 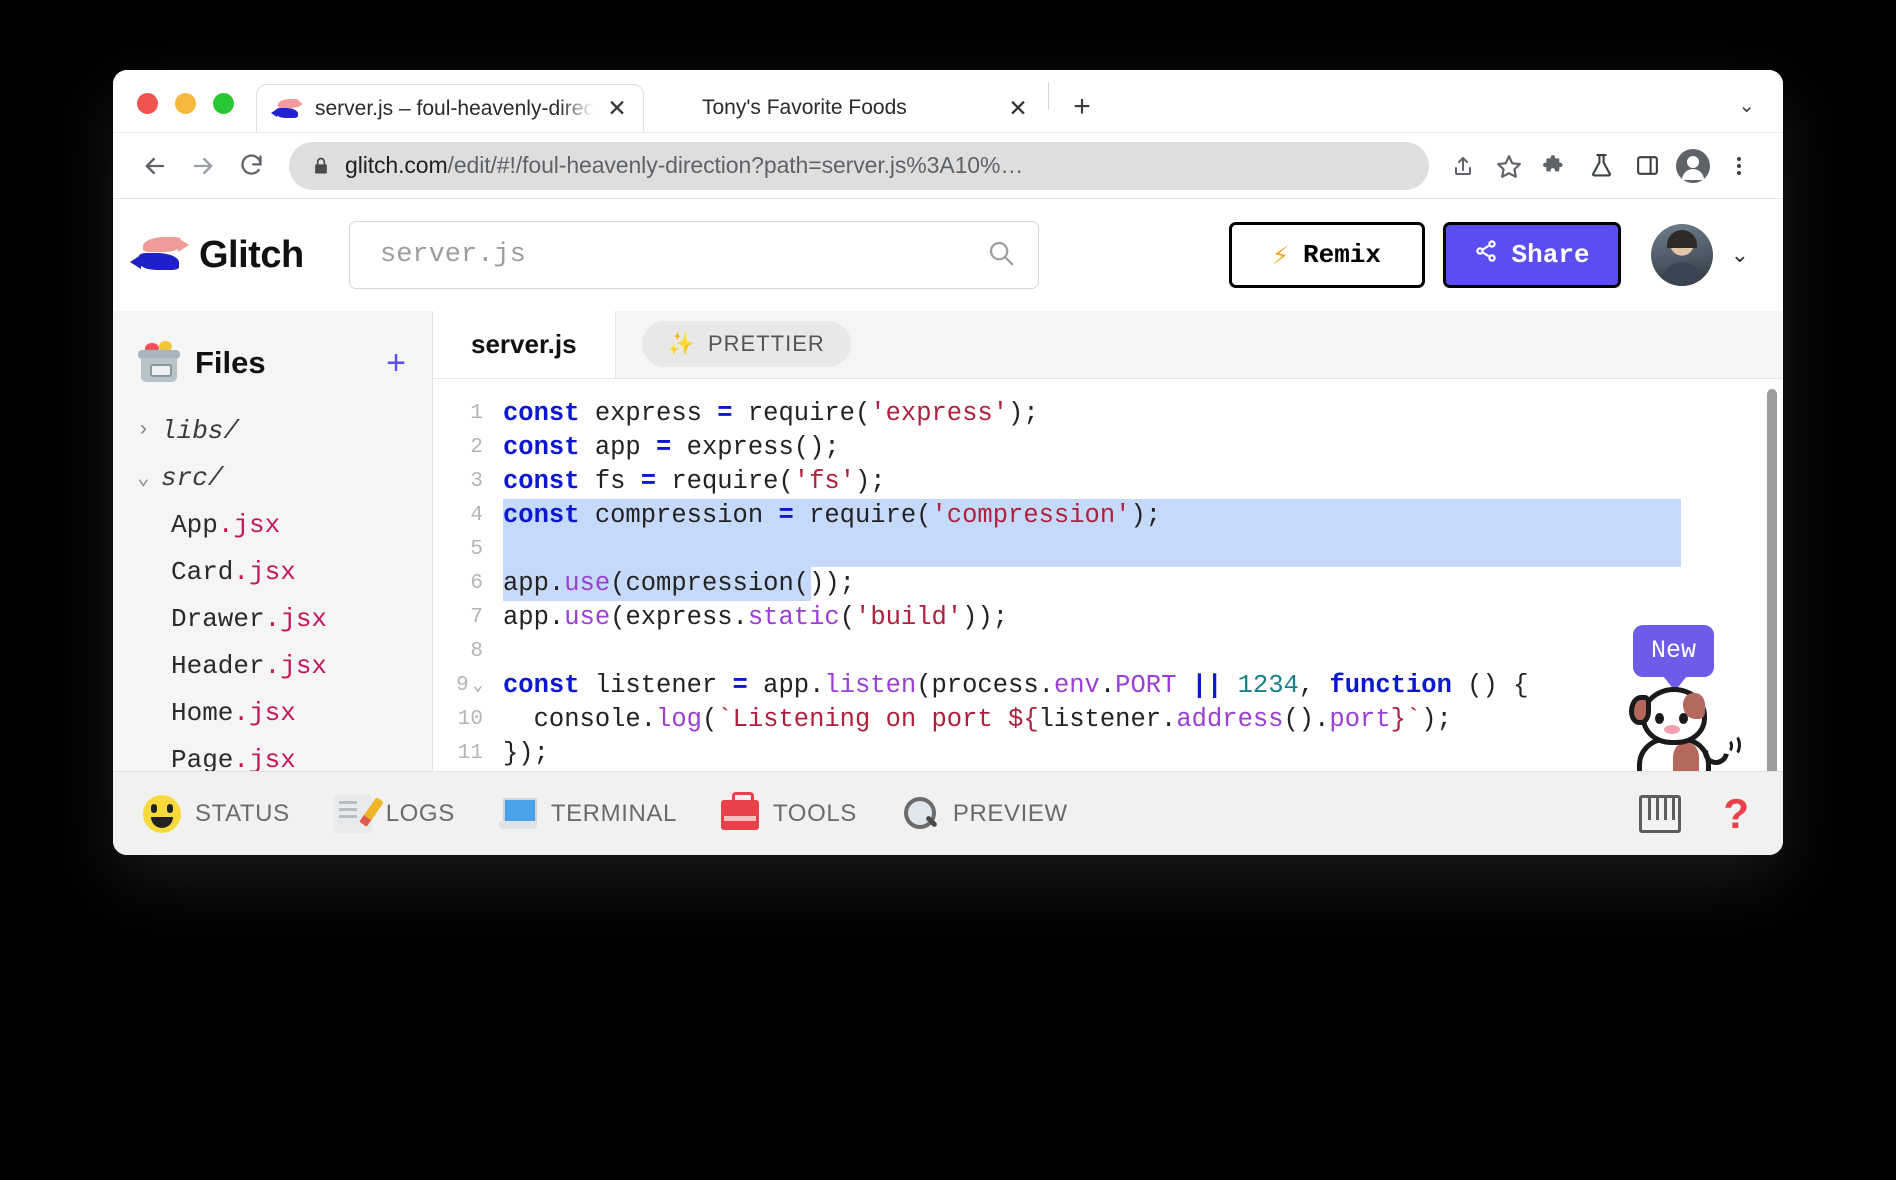 I want to click on editor-scrollbar, so click(x=1772, y=579).